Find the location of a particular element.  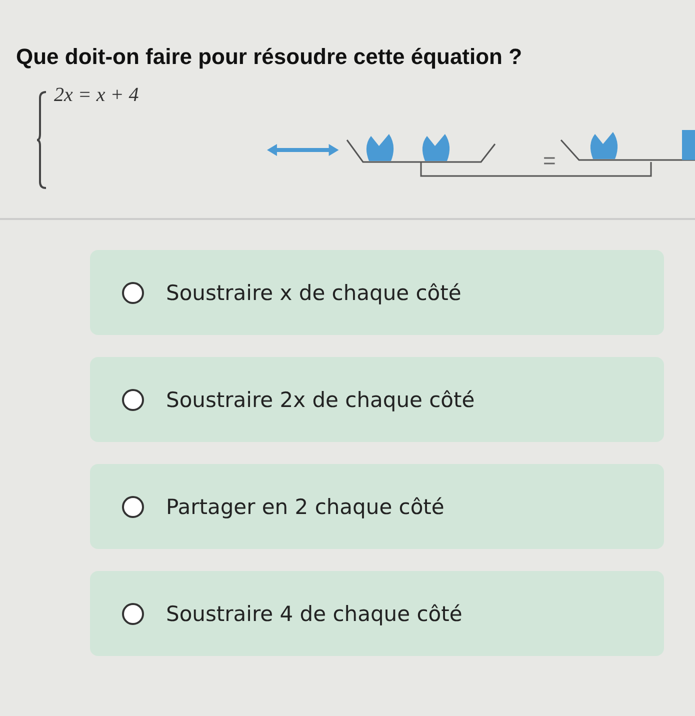

answer-option: Partager en 2 chaque côté is located at coordinates (377, 506).